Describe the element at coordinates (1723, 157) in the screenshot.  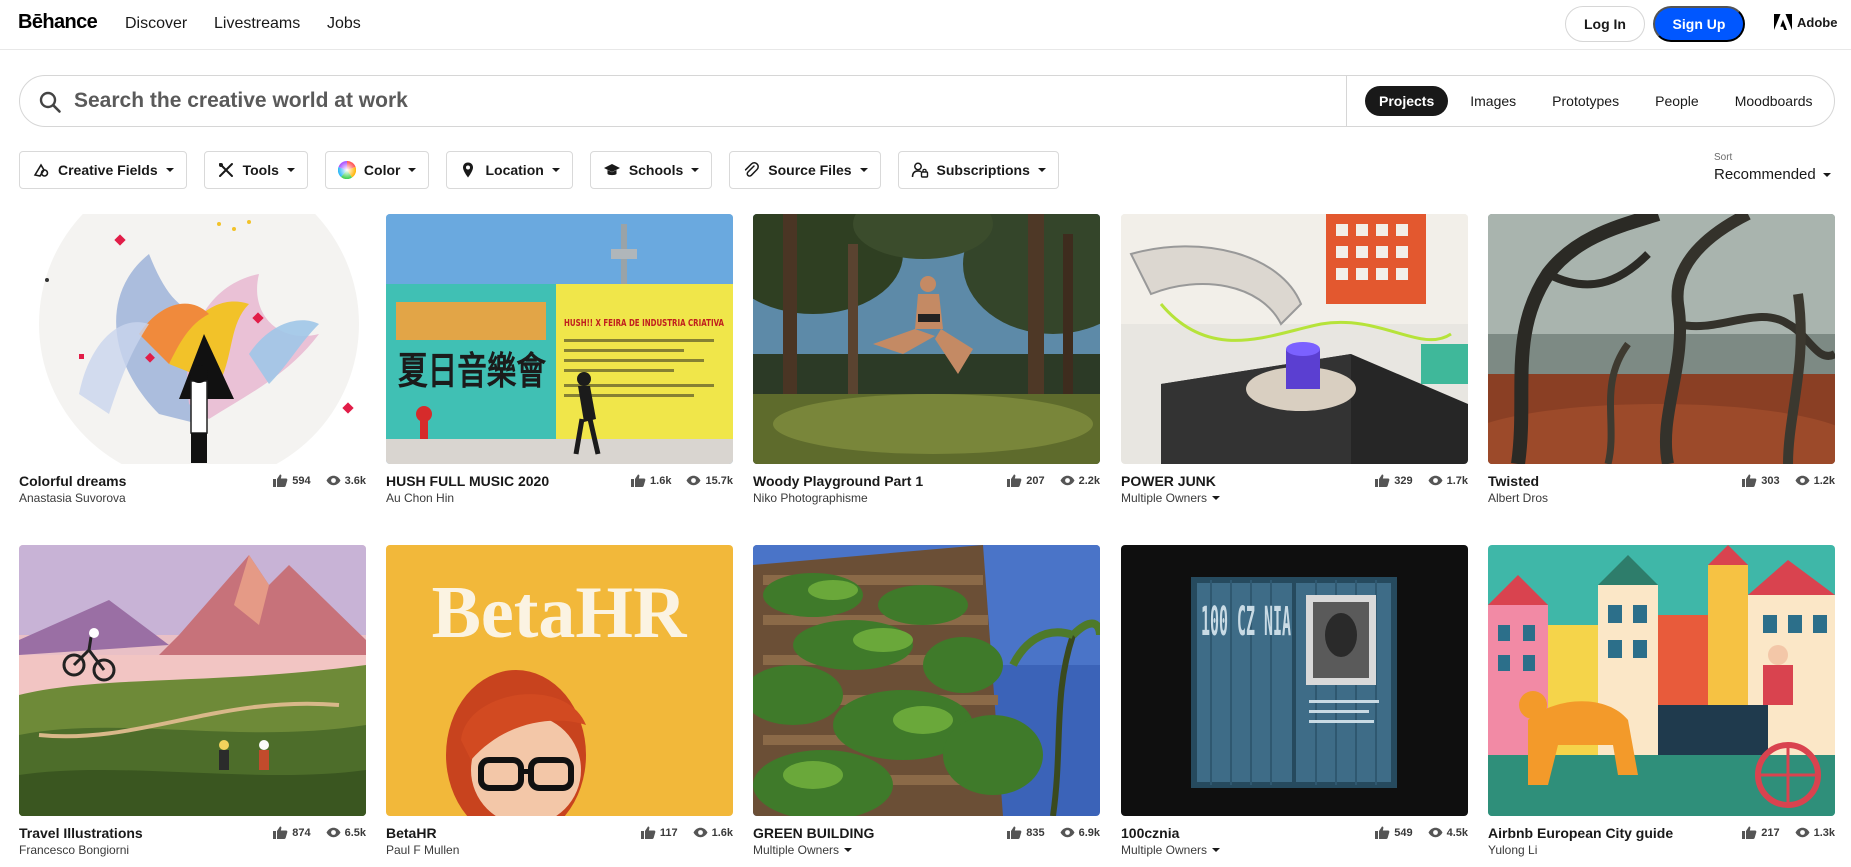
I see `sort-label: Sort` at that location.